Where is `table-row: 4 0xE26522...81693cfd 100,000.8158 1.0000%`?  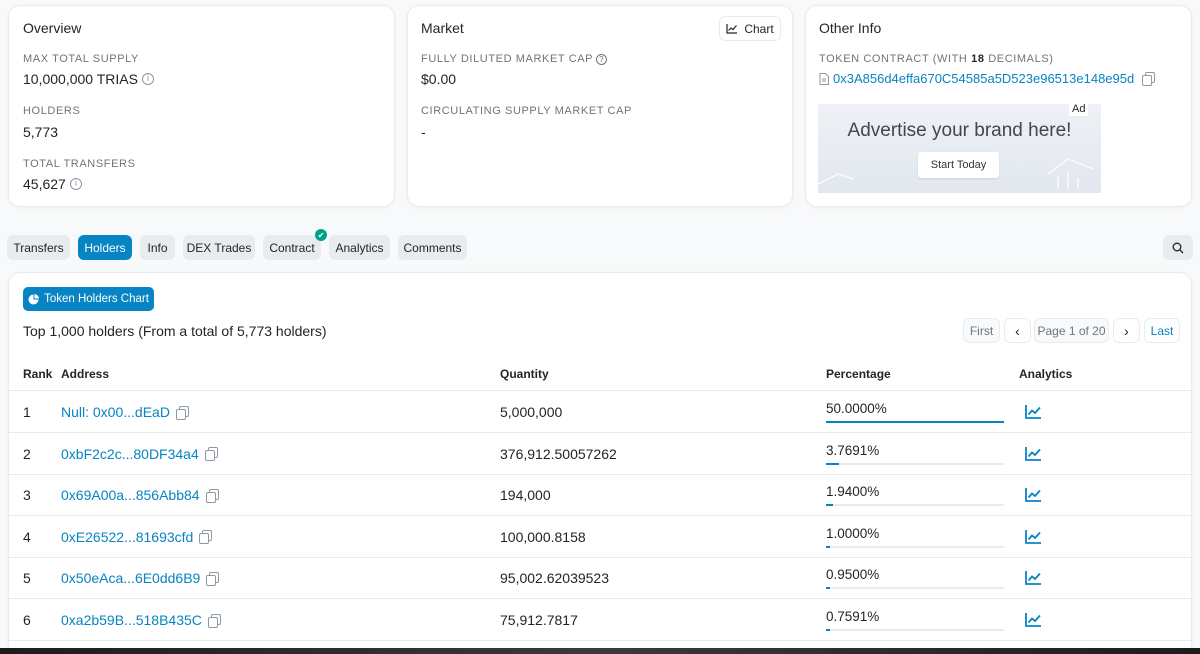
table-row: 4 0xE26522...81693cfd 100,000.8158 1.0000% is located at coordinates (600, 537).